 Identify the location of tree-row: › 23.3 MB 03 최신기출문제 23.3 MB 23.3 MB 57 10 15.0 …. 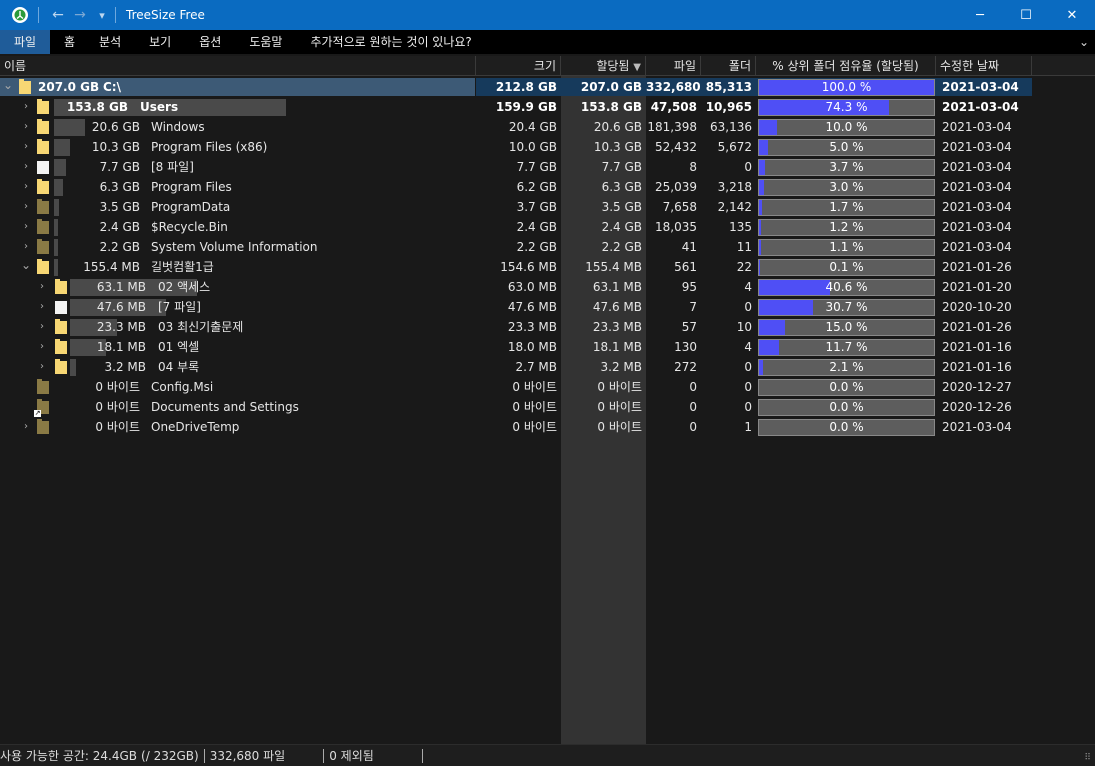
(547, 327).